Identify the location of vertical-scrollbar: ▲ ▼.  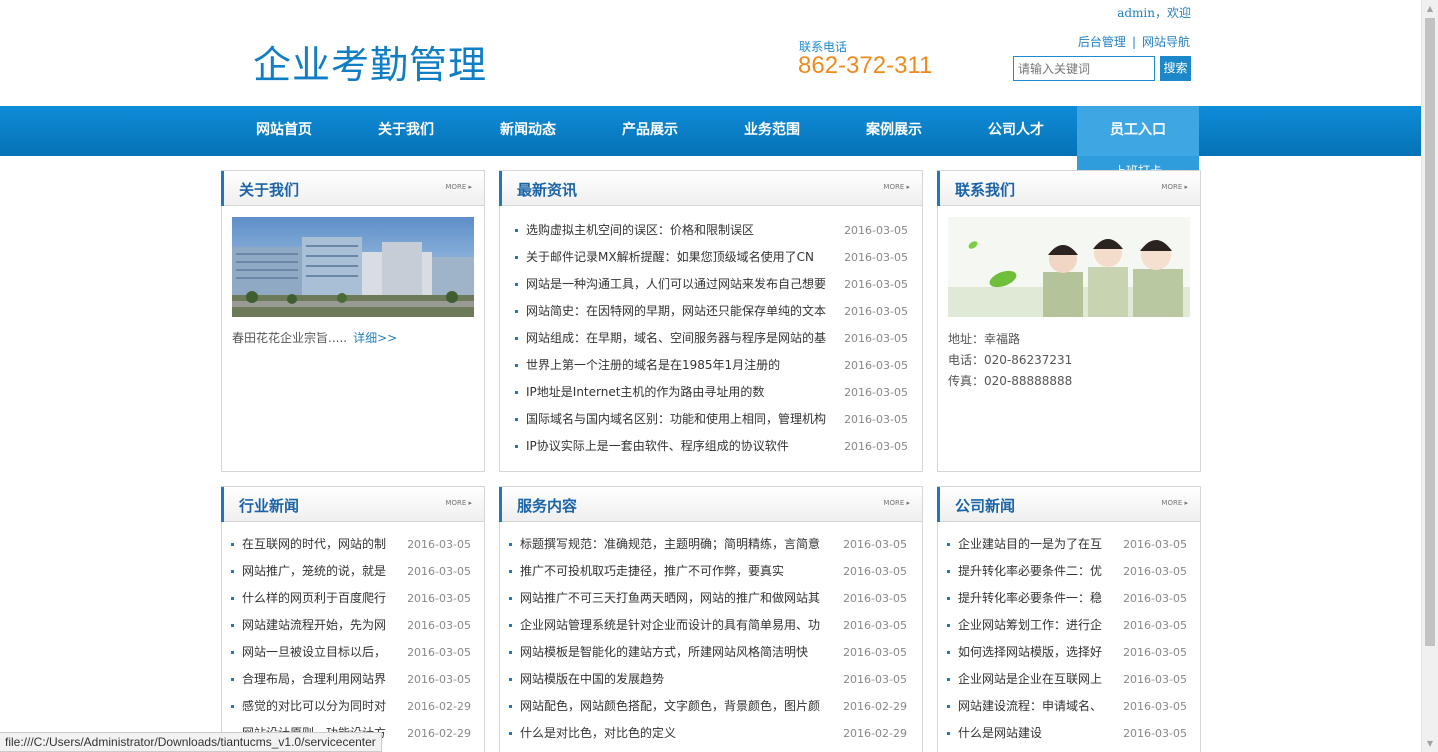
(1429, 376).